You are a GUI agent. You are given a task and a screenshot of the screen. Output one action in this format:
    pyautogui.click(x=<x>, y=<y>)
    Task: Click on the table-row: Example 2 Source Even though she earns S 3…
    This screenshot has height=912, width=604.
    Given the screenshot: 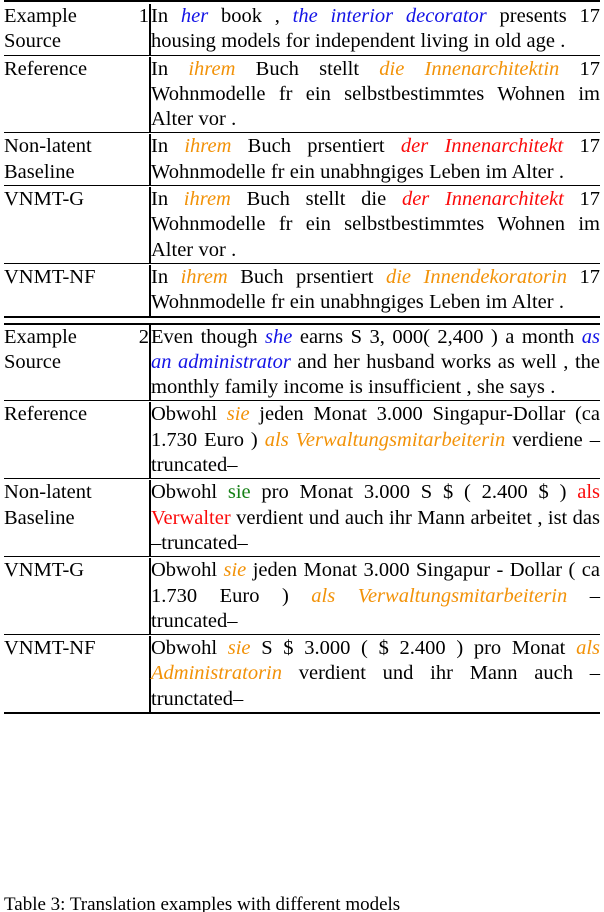 What is the action you would take?
    pyautogui.click(x=302, y=362)
    